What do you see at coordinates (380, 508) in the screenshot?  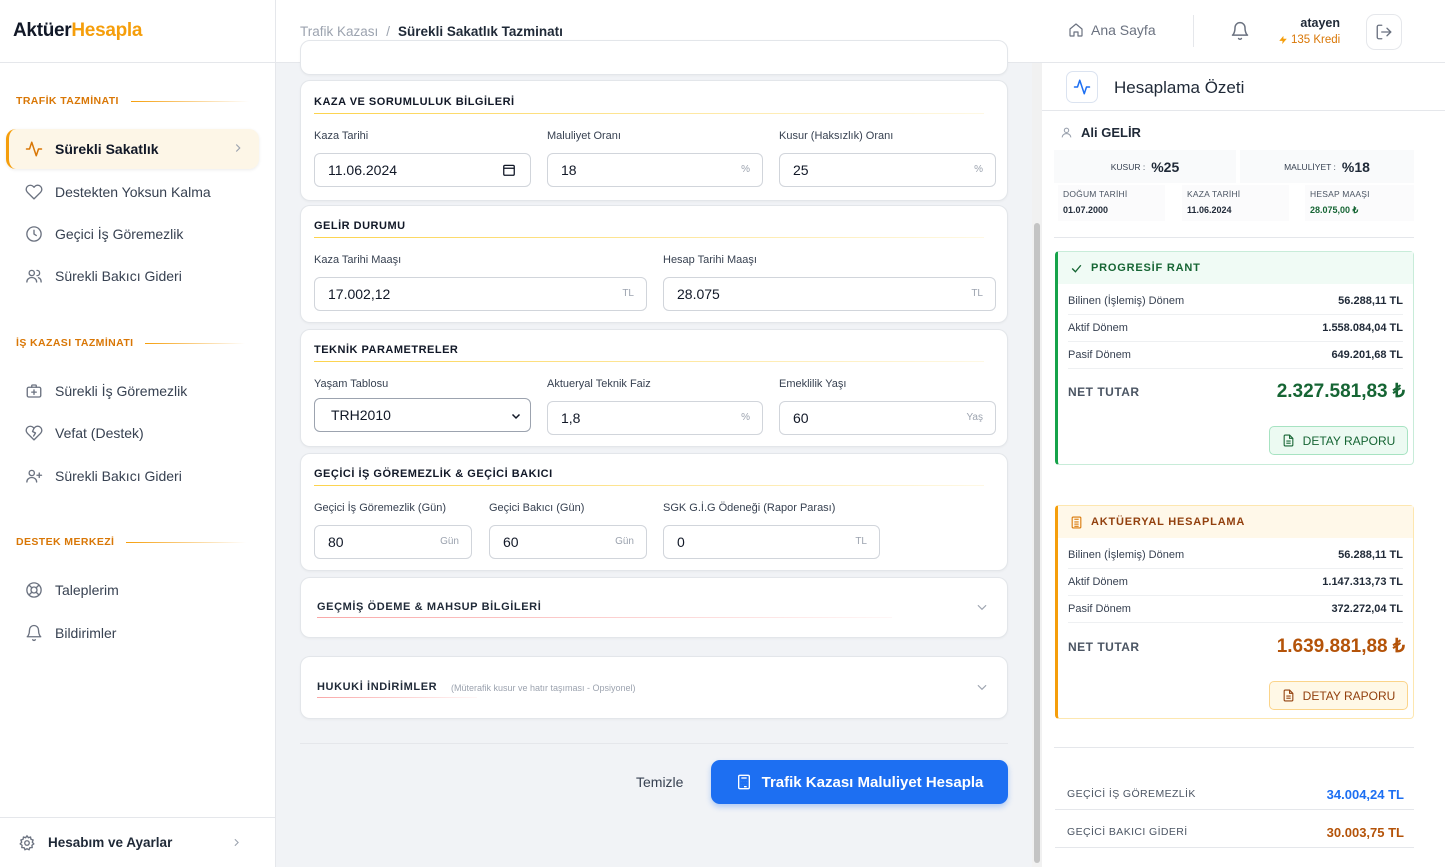 I see `temp-incapacity-days-label: Geçici İş Göremezlik (Gün)` at bounding box center [380, 508].